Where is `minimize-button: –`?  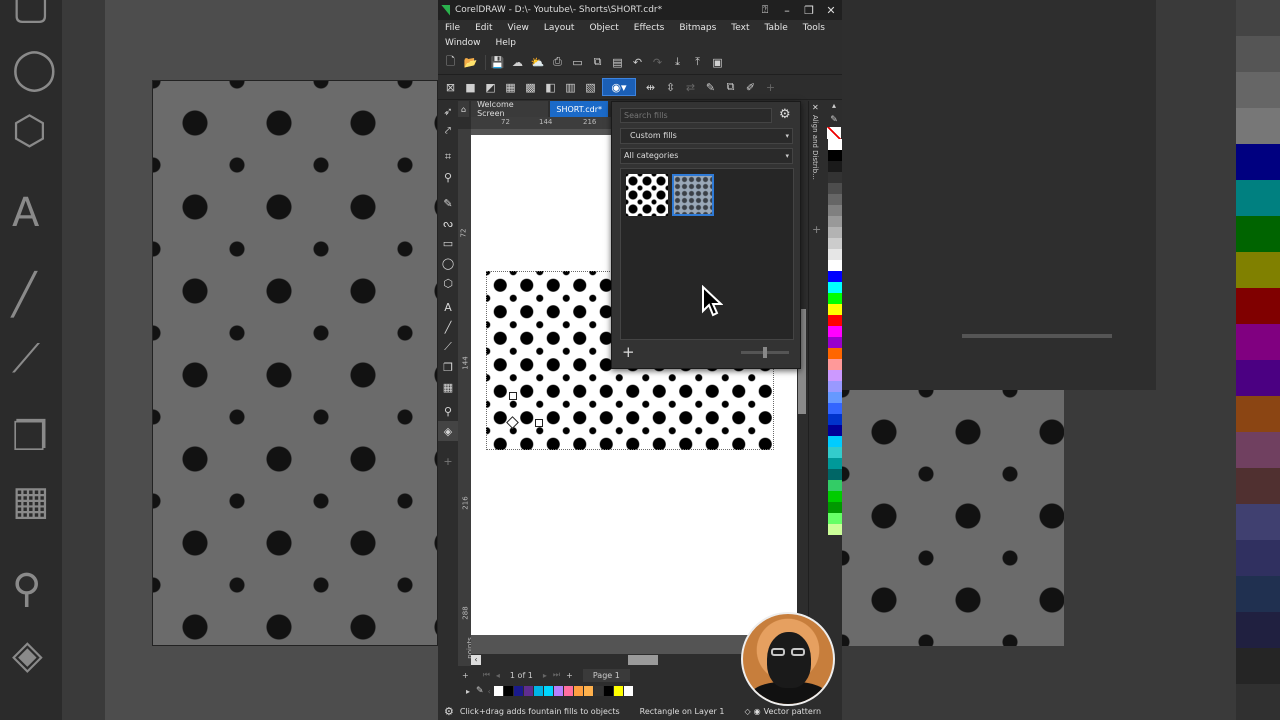
minimize-button: – is located at coordinates (787, 10).